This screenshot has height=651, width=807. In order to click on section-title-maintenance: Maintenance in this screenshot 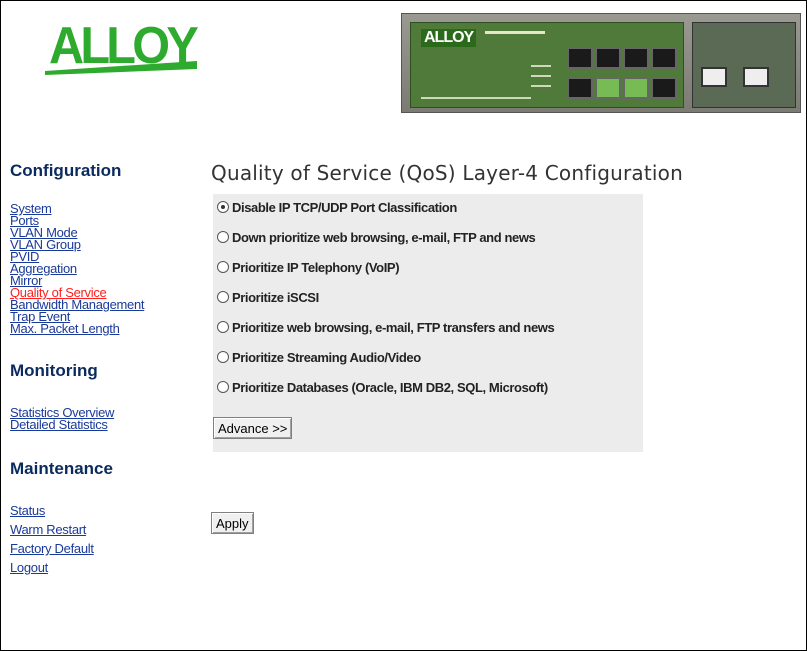, I will do `click(61, 468)`.